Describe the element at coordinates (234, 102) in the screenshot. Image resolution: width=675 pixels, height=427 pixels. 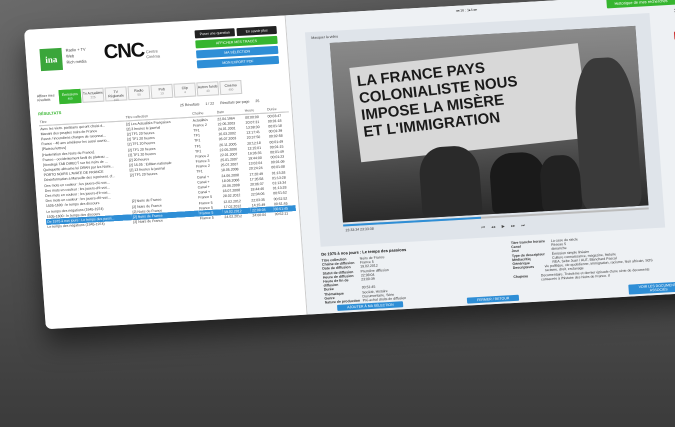
I see `per-page-label: Résultats par page` at that location.